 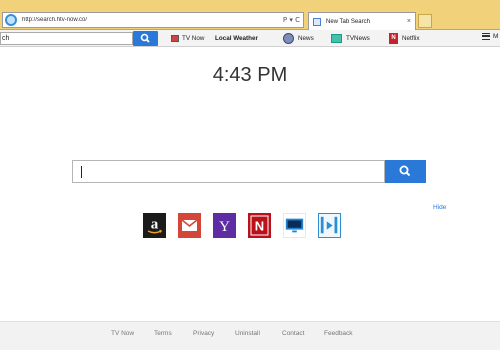 I want to click on amazon-icon: a, so click(x=155, y=225).